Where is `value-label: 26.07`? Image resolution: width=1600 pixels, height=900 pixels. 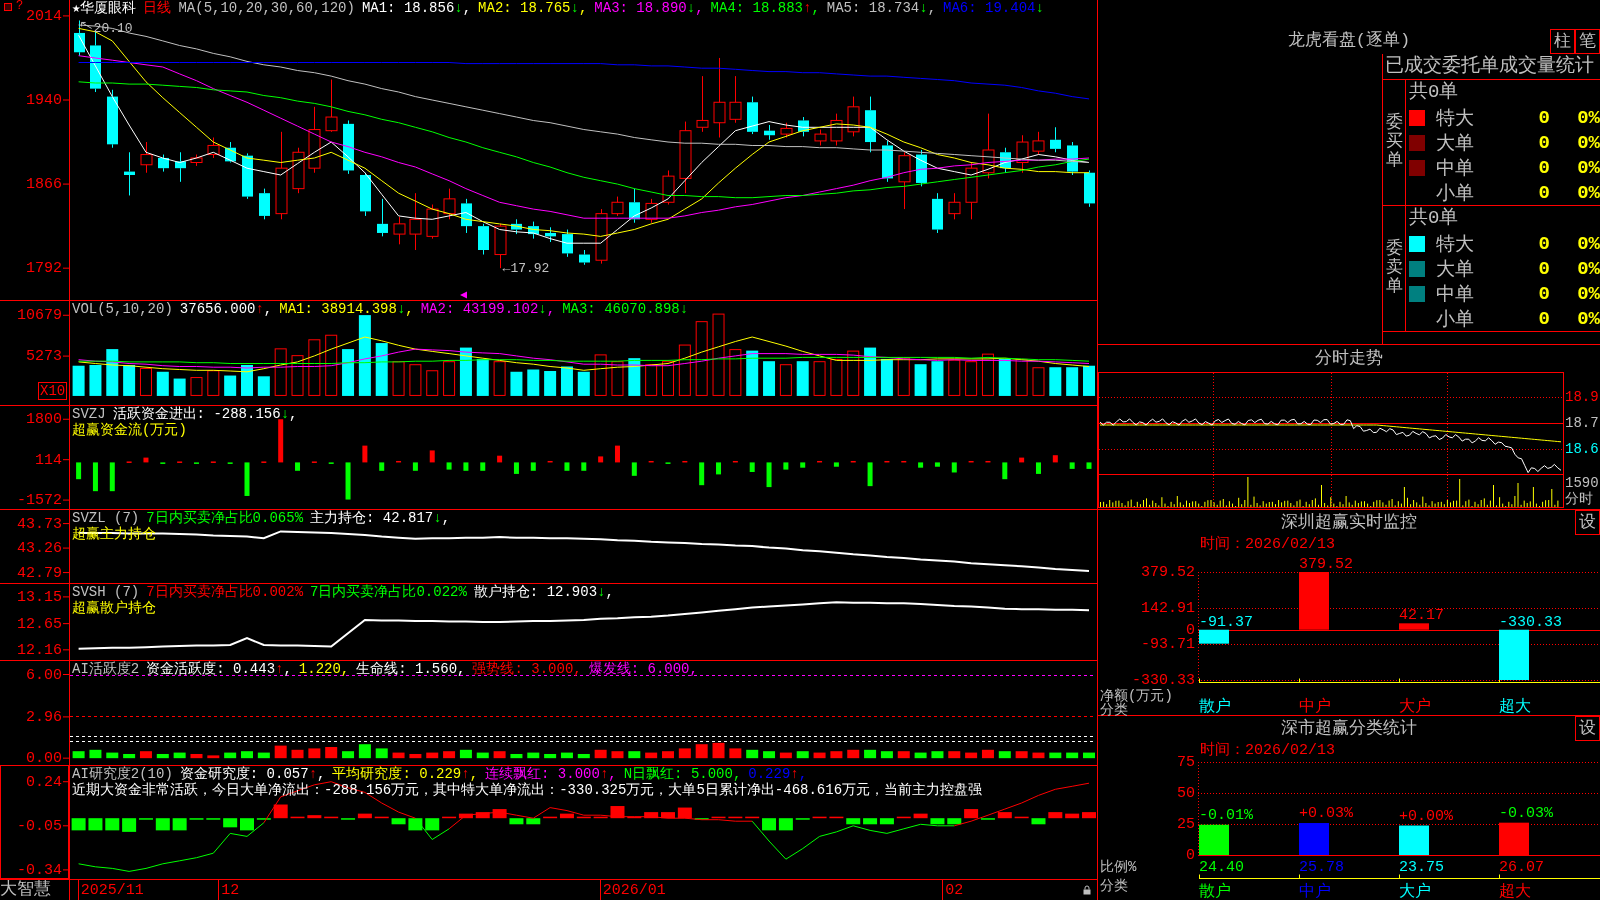
value-label: 26.07 is located at coordinates (1521, 867).